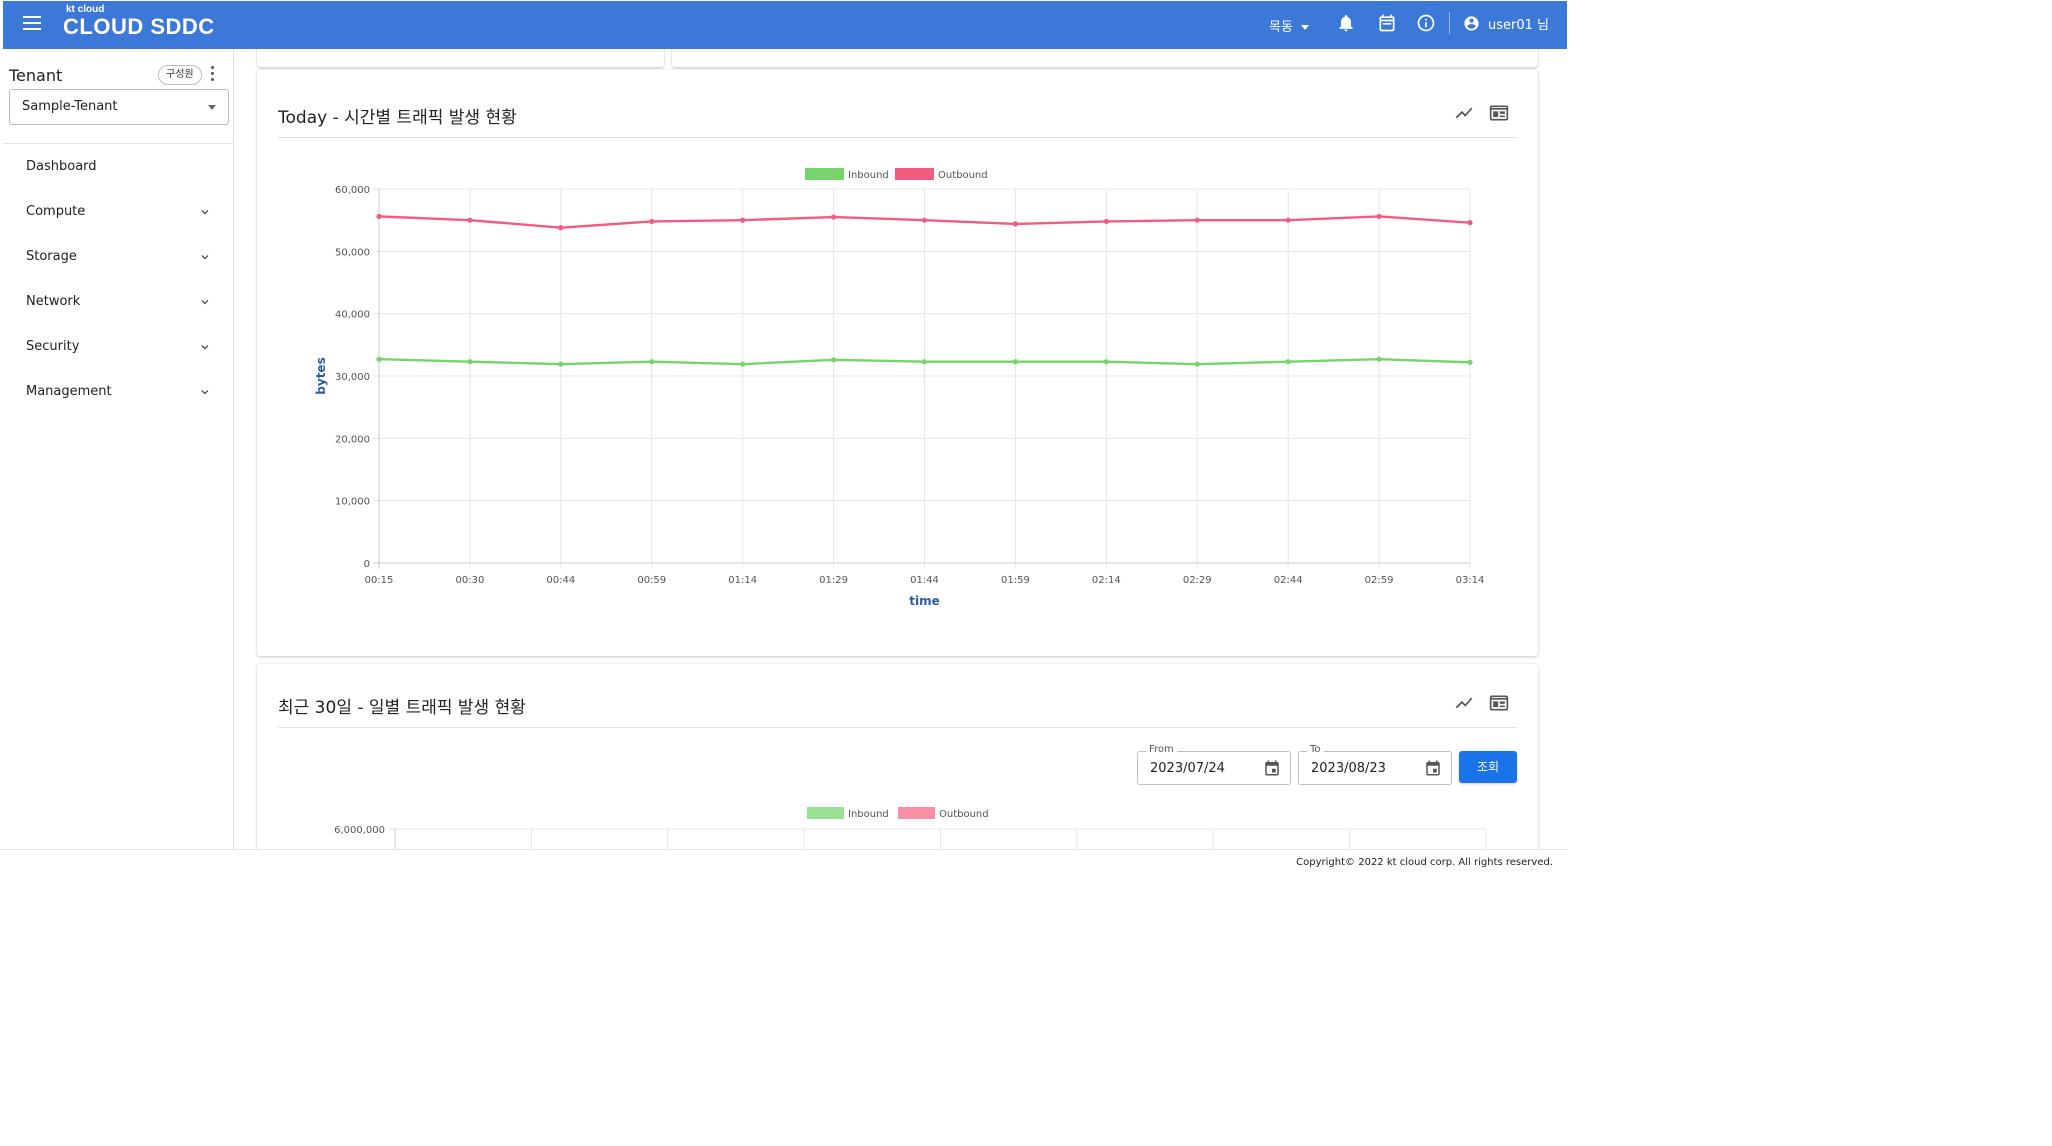 The image size is (2052, 1146). Describe the element at coordinates (1197, 580) in the screenshot. I see `x-tick-label: 02:29` at that location.